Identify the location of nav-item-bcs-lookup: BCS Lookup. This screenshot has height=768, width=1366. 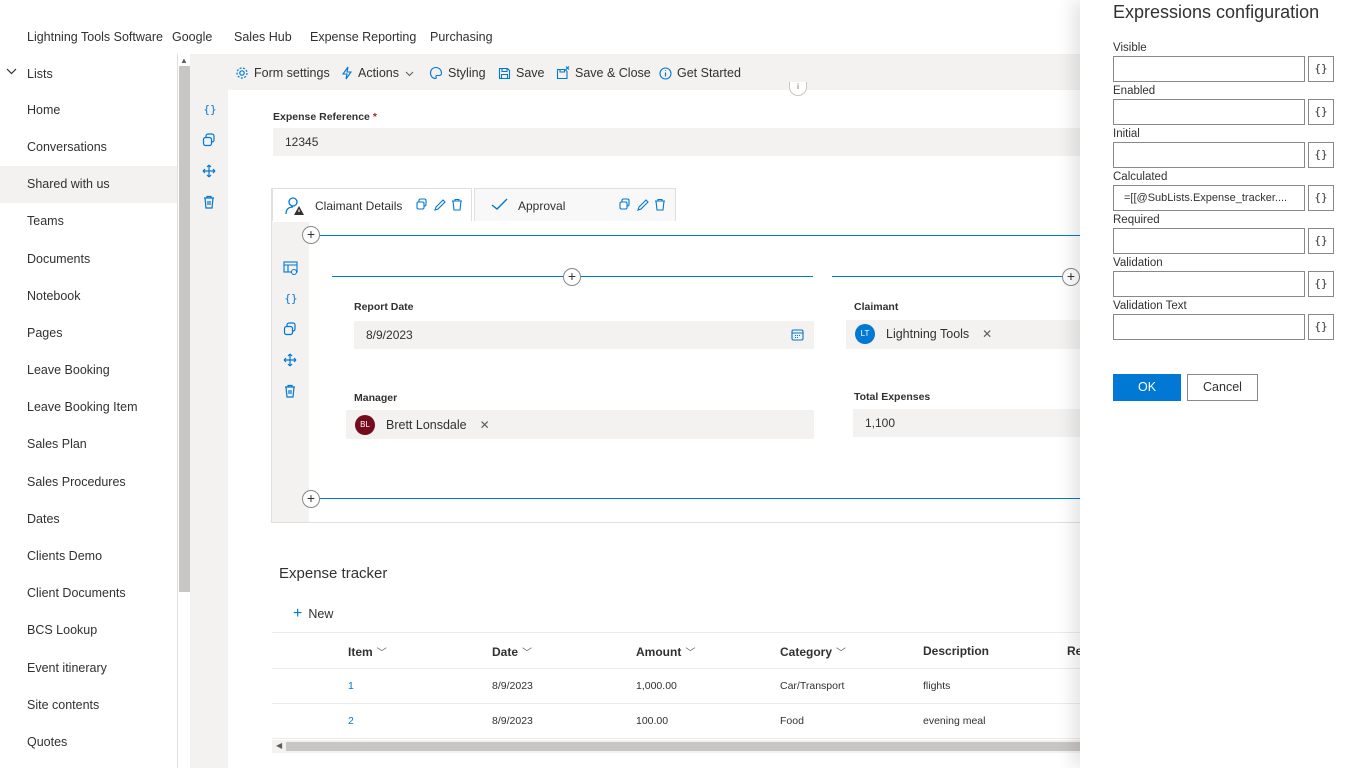
(88, 630).